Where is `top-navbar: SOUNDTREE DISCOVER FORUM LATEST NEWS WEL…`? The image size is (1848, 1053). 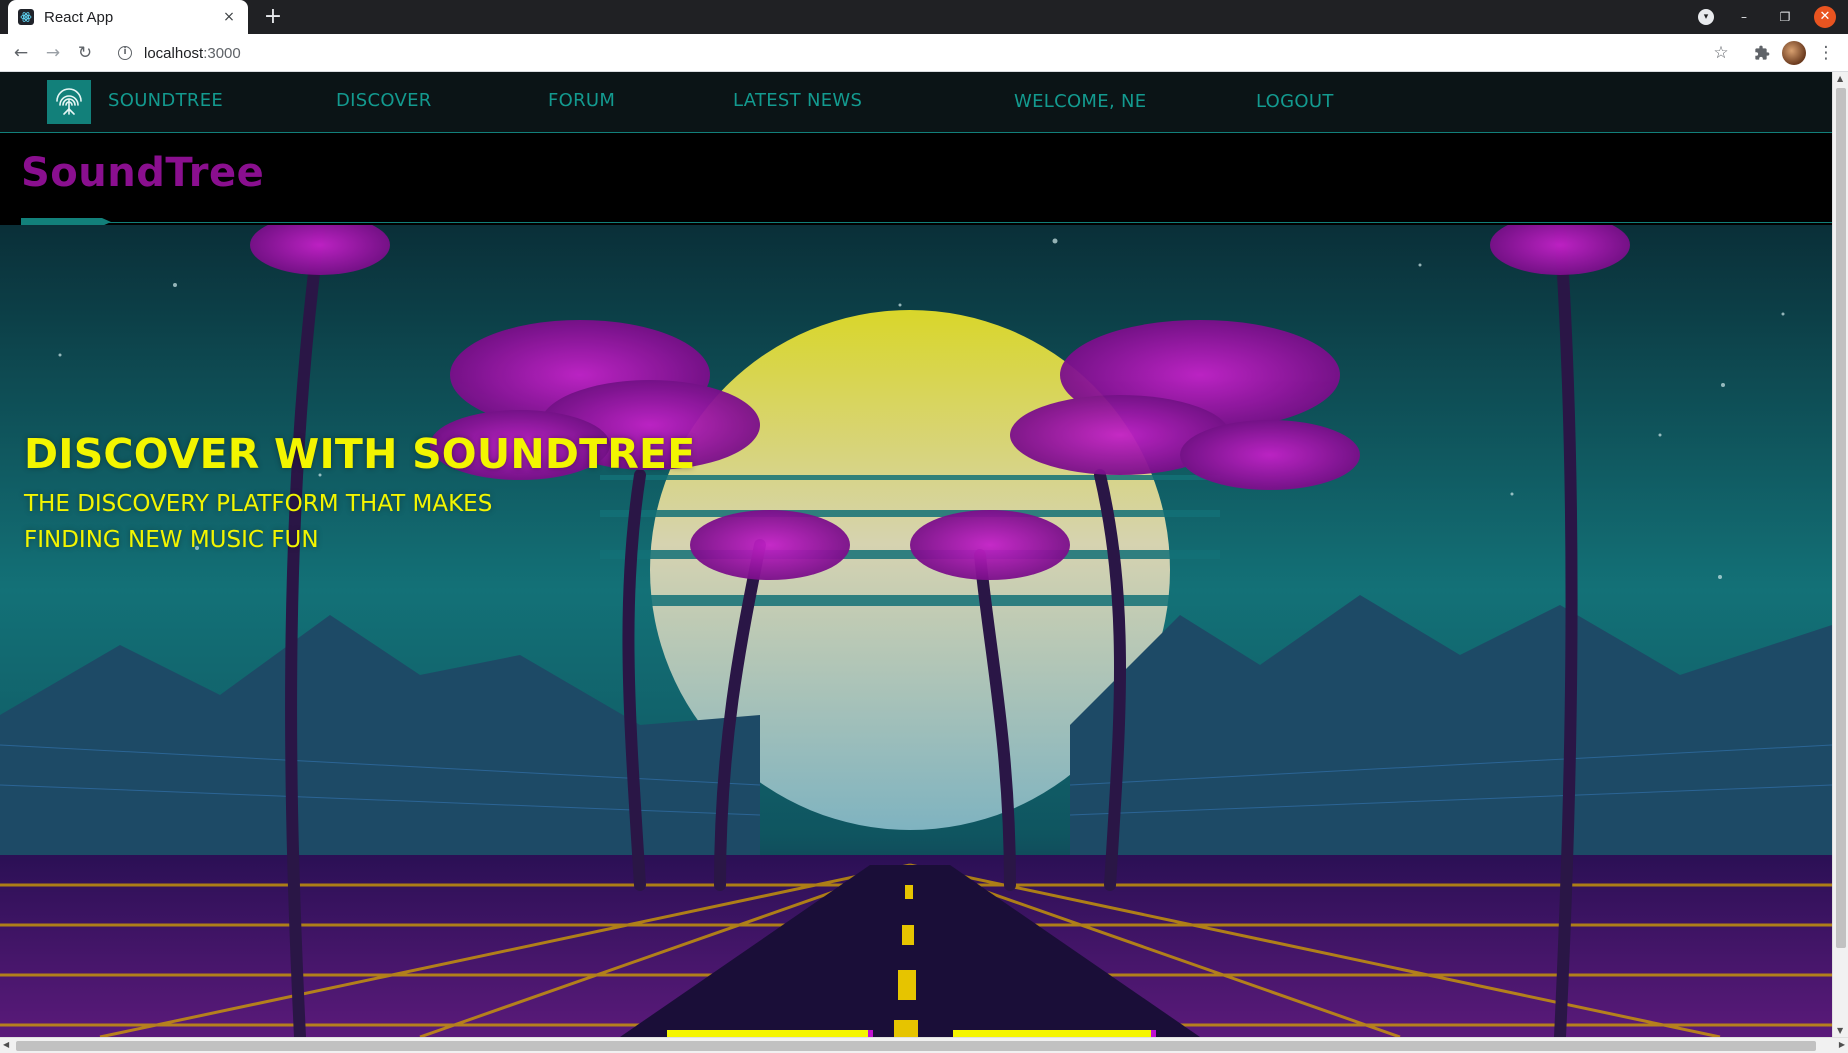
top-navbar: SOUNDTREE DISCOVER FORUM LATEST NEWS WEL… is located at coordinates (916, 102).